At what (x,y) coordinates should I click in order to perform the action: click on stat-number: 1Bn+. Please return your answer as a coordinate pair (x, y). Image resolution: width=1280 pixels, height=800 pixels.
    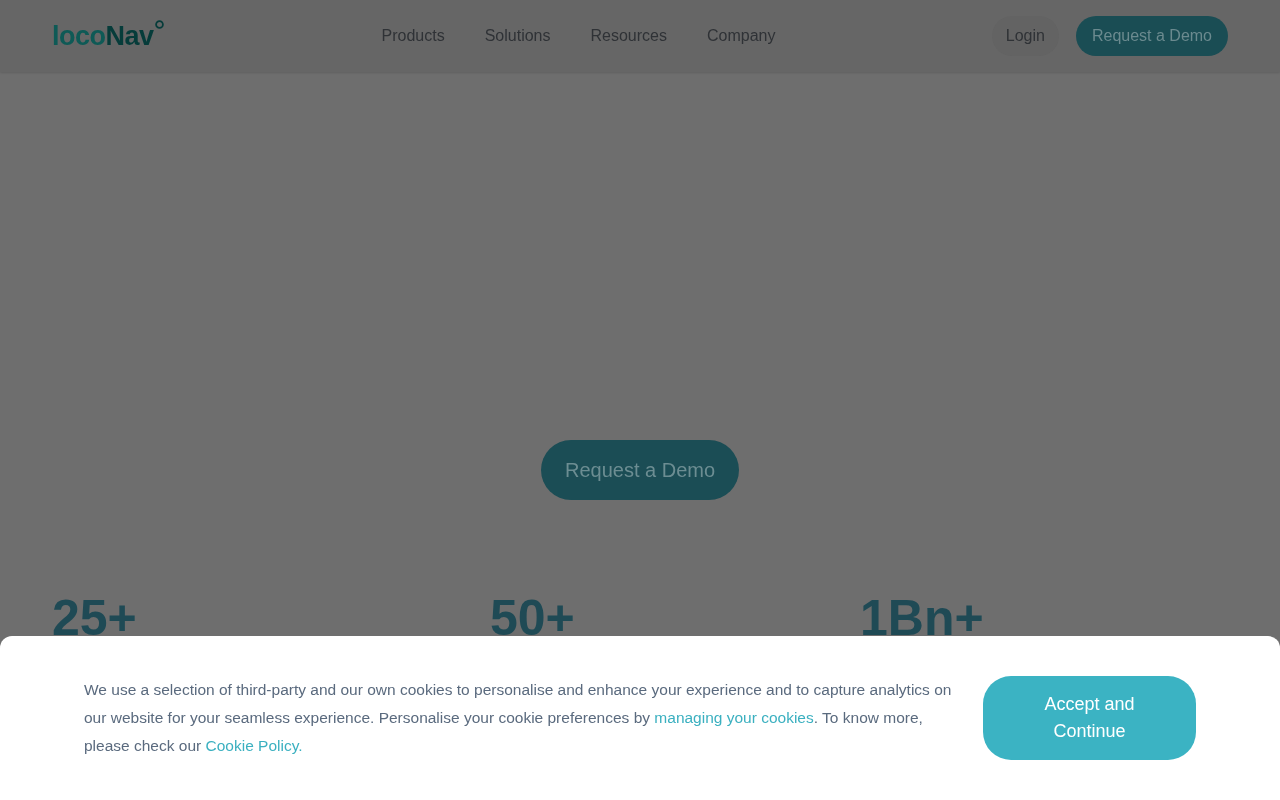
    Looking at the image, I should click on (922, 618).